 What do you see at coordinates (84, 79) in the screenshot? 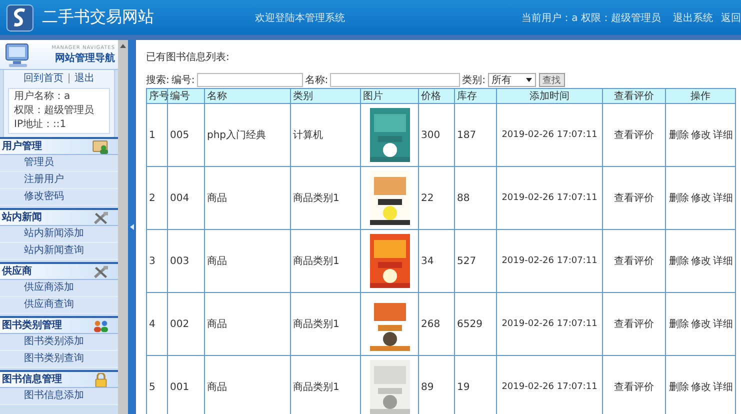
I see `logout-link: 退出` at bounding box center [84, 79].